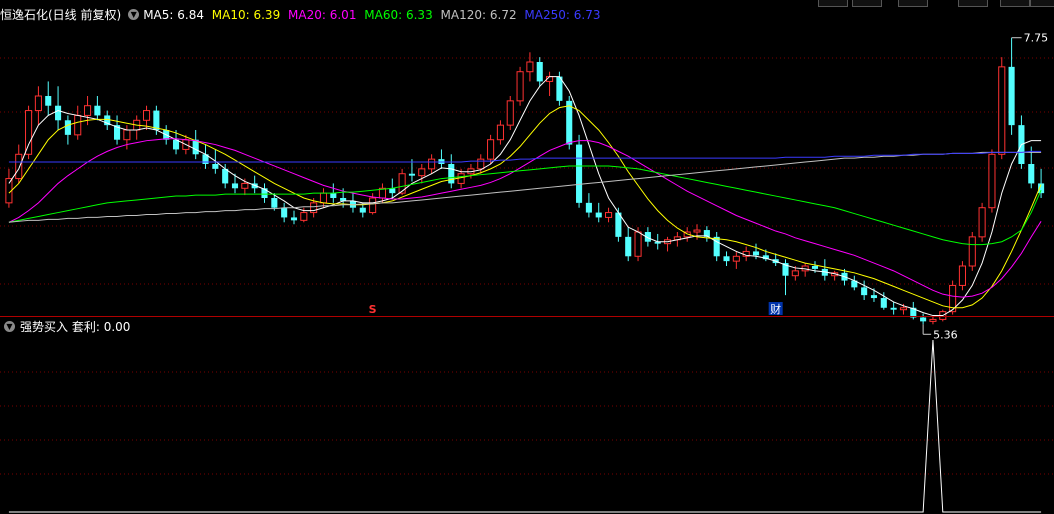 The height and width of the screenshot is (514, 1054). I want to click on ma60-label: MA60: 6.33, so click(398, 15).